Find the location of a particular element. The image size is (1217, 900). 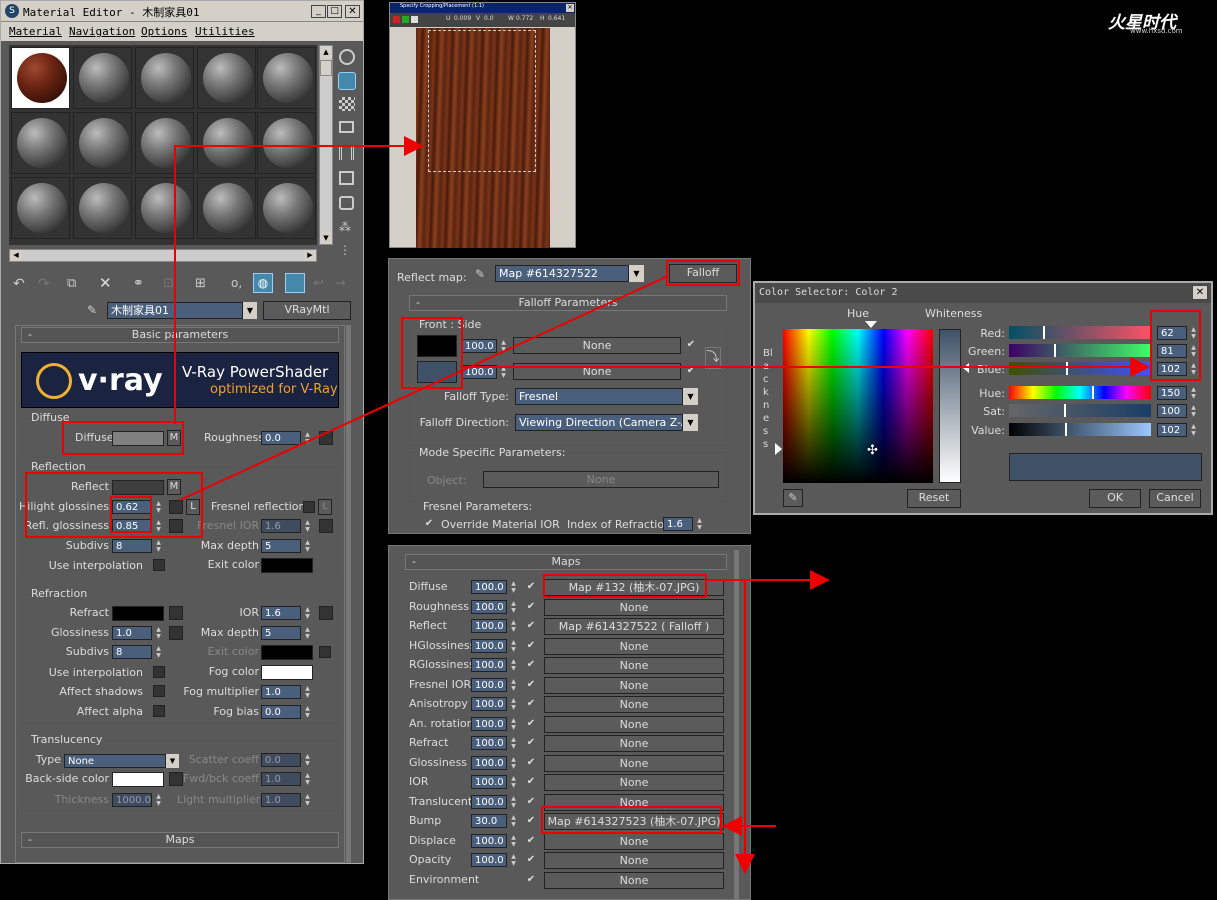

refr-exit-color-swatch is located at coordinates (287, 652).